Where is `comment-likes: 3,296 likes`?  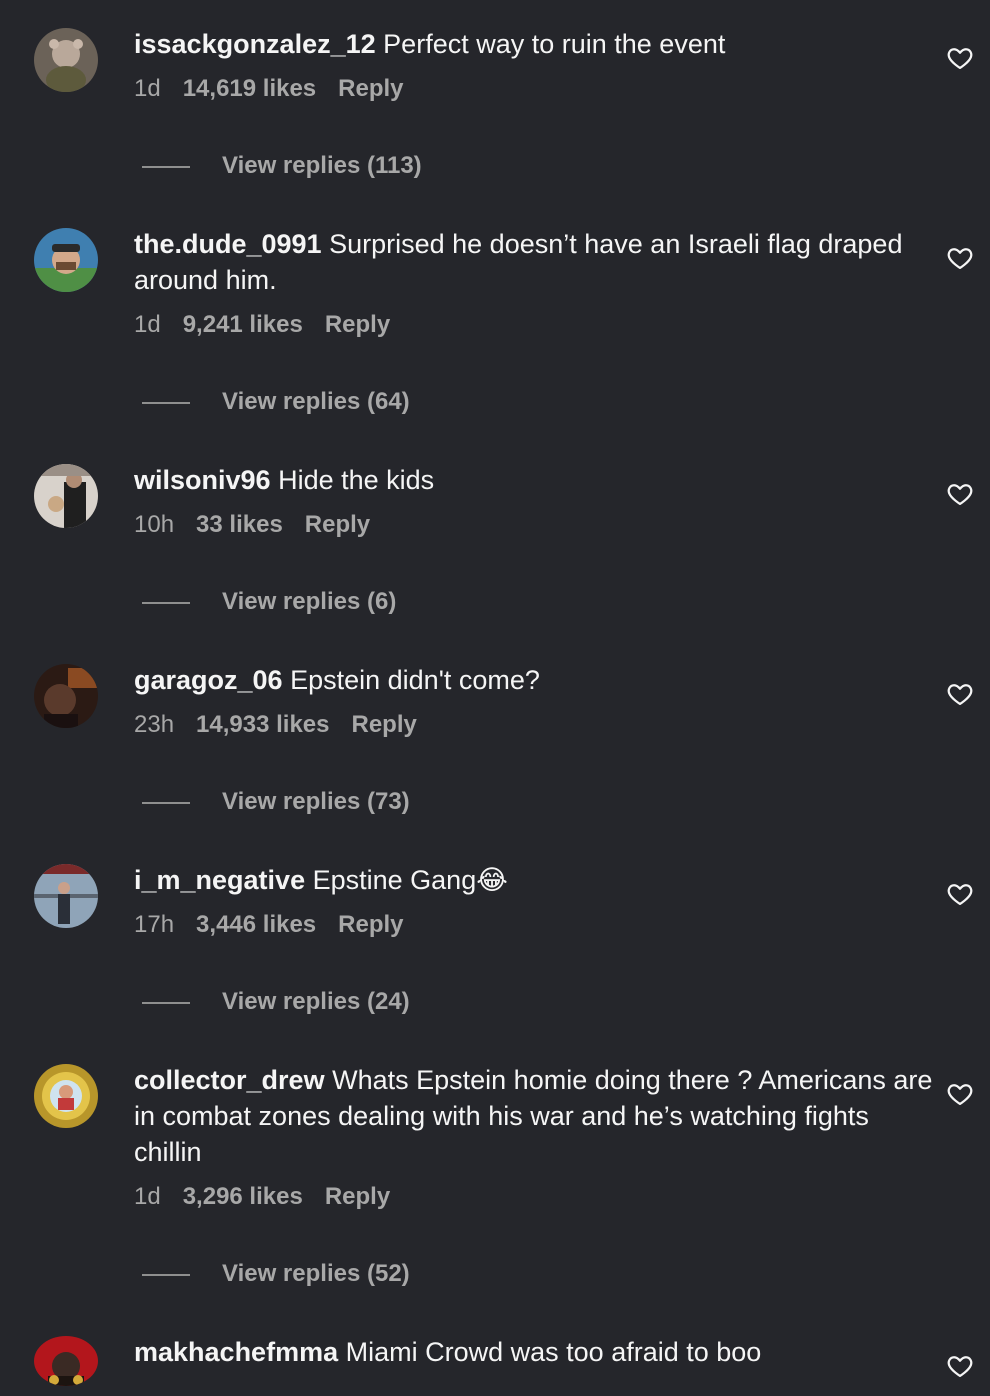
comment-likes: 3,296 likes is located at coordinates (243, 1197).